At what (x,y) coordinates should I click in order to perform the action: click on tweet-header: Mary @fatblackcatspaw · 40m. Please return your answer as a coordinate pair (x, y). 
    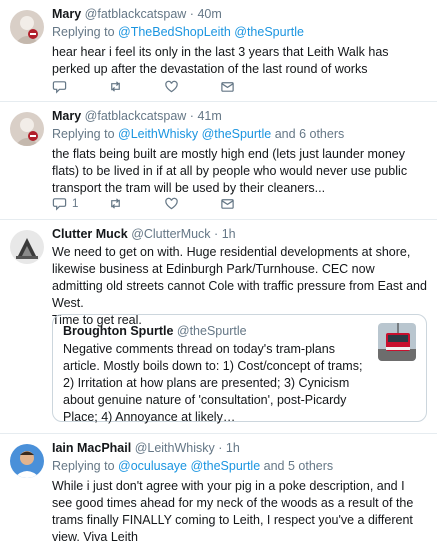
    Looking at the image, I should click on (239, 14).